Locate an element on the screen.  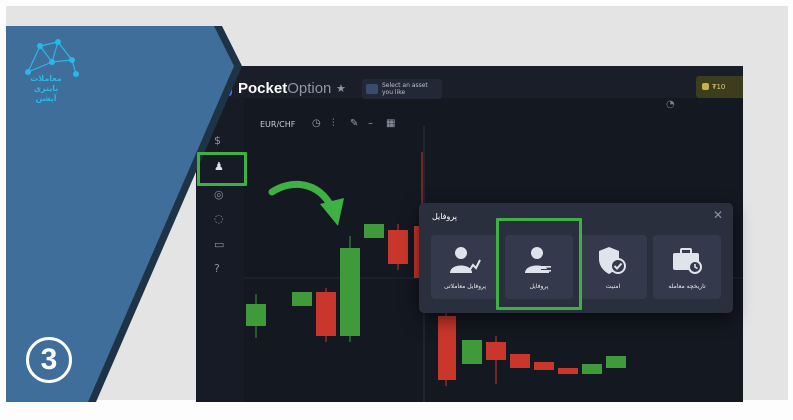
security-card: امنیت is located at coordinates (613, 267).